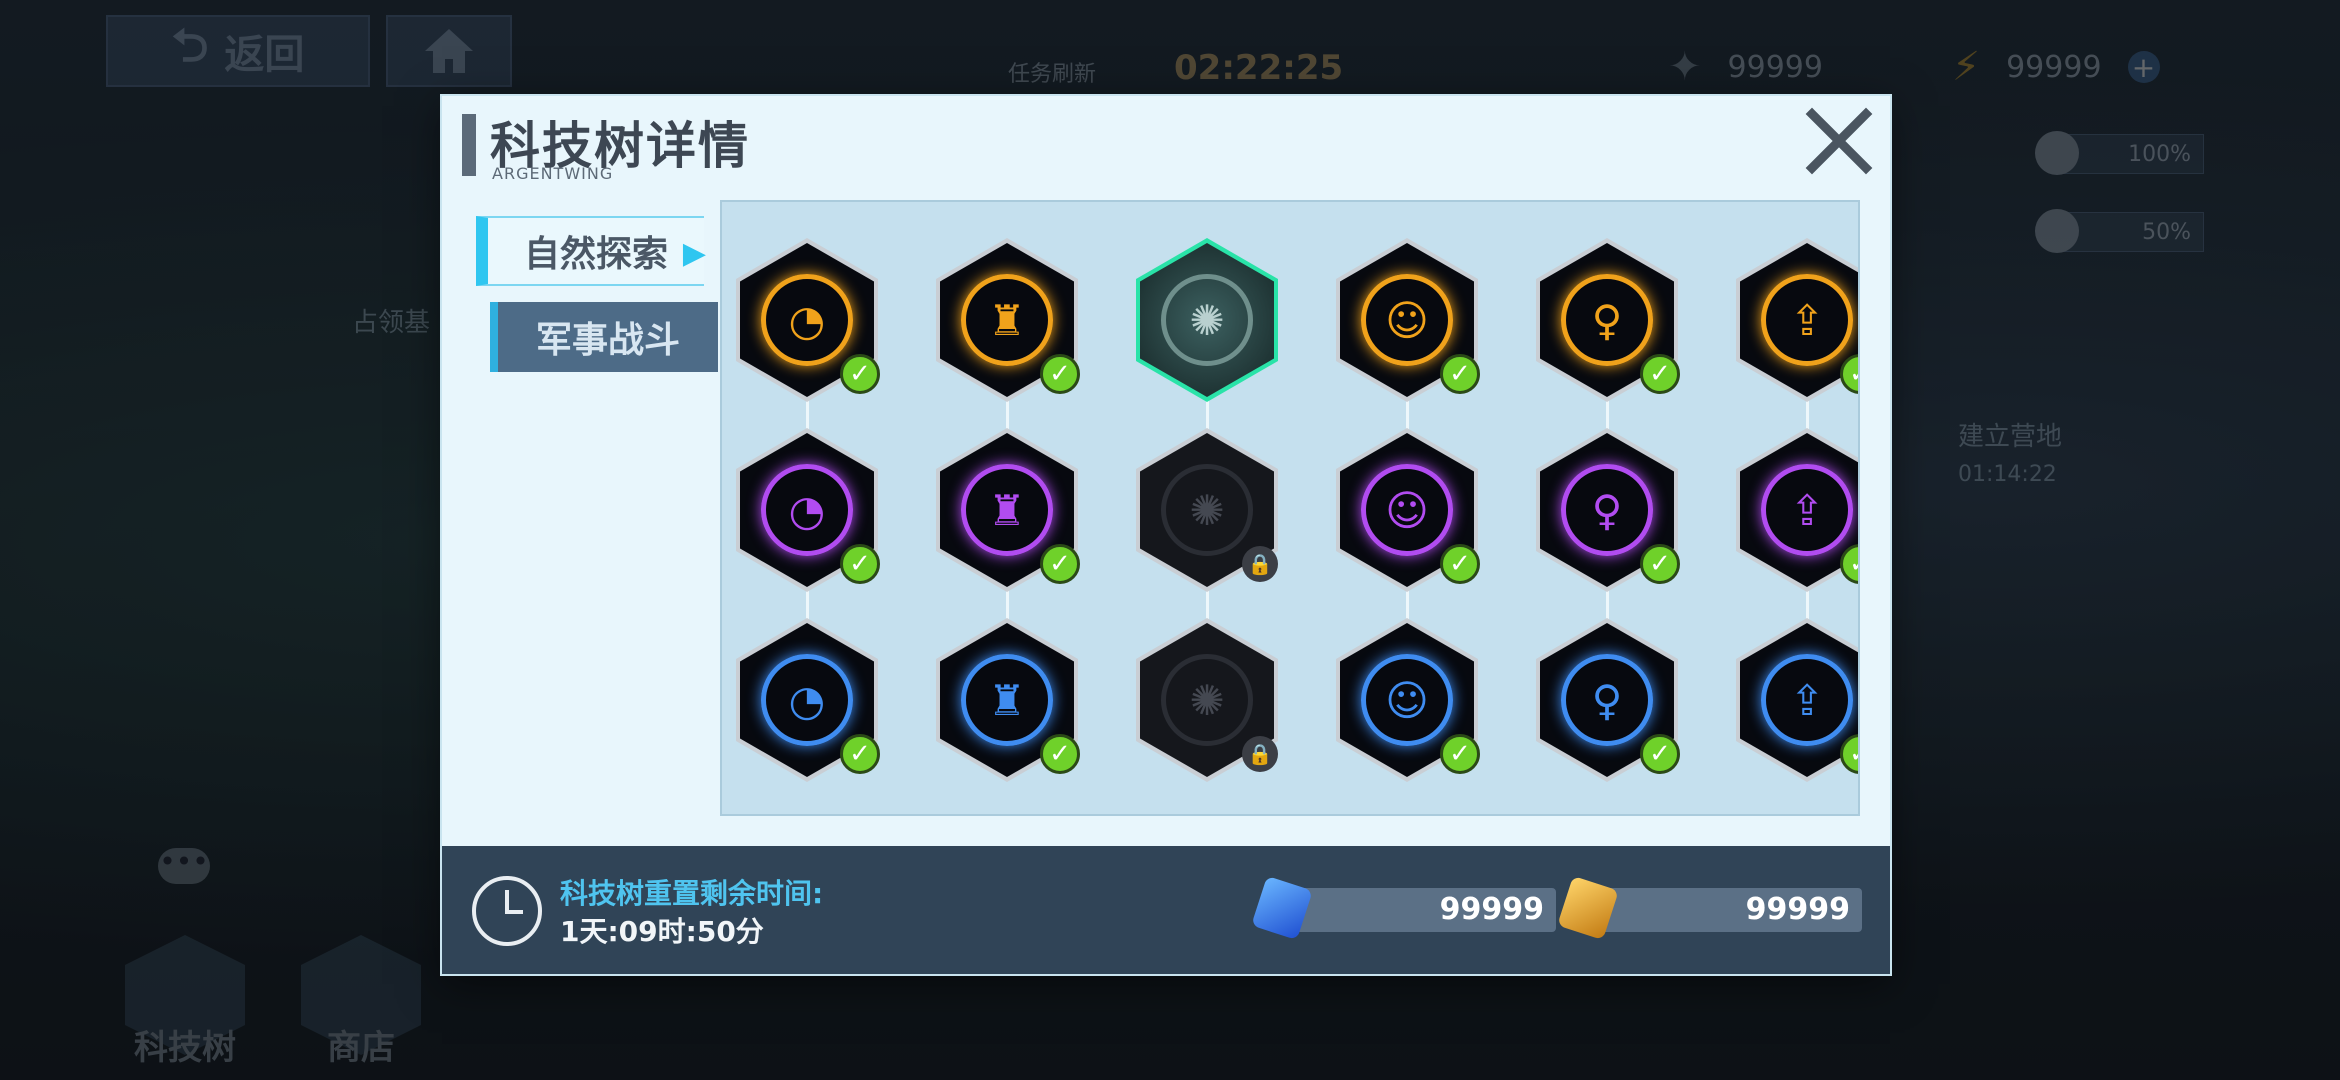 Image resolution: width=2340 pixels, height=1080 pixels. I want to click on reset-timer-value: 1天:09时:50分, so click(662, 931).